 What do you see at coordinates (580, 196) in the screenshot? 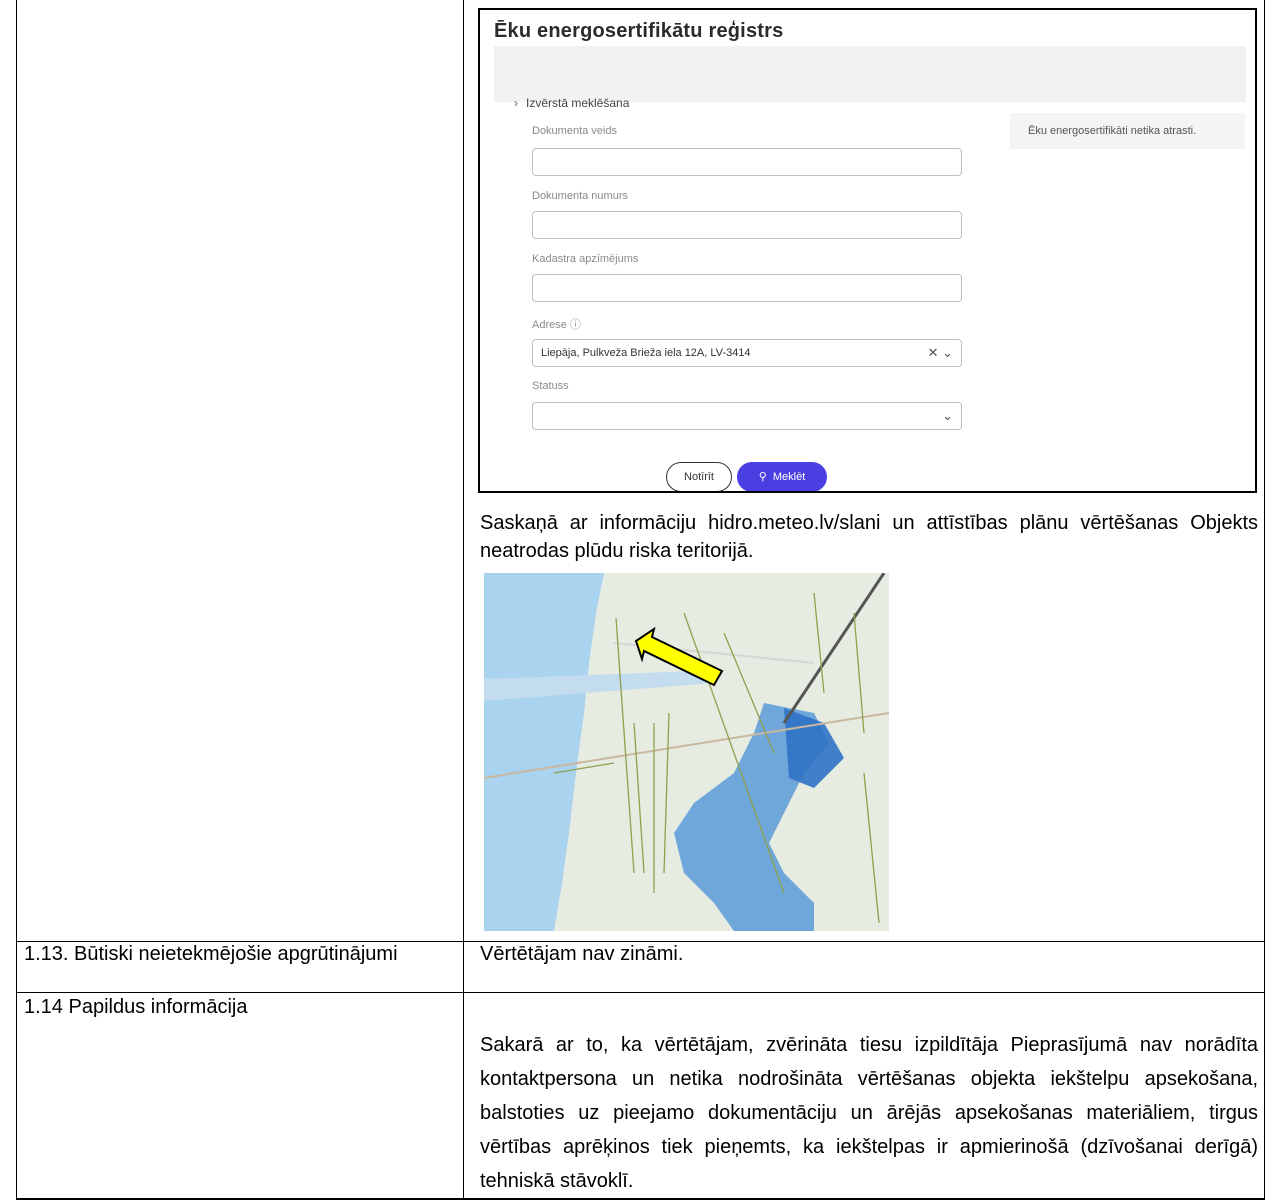
I see `document-number-label: Dokumenta numurs` at bounding box center [580, 196].